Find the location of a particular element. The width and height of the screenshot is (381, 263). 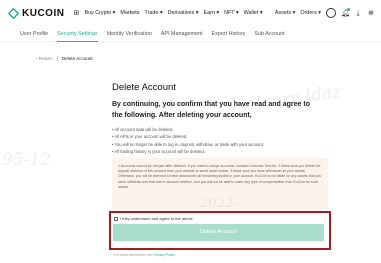

privacy-footer-text: For more information, see is located at coordinates (133, 255).